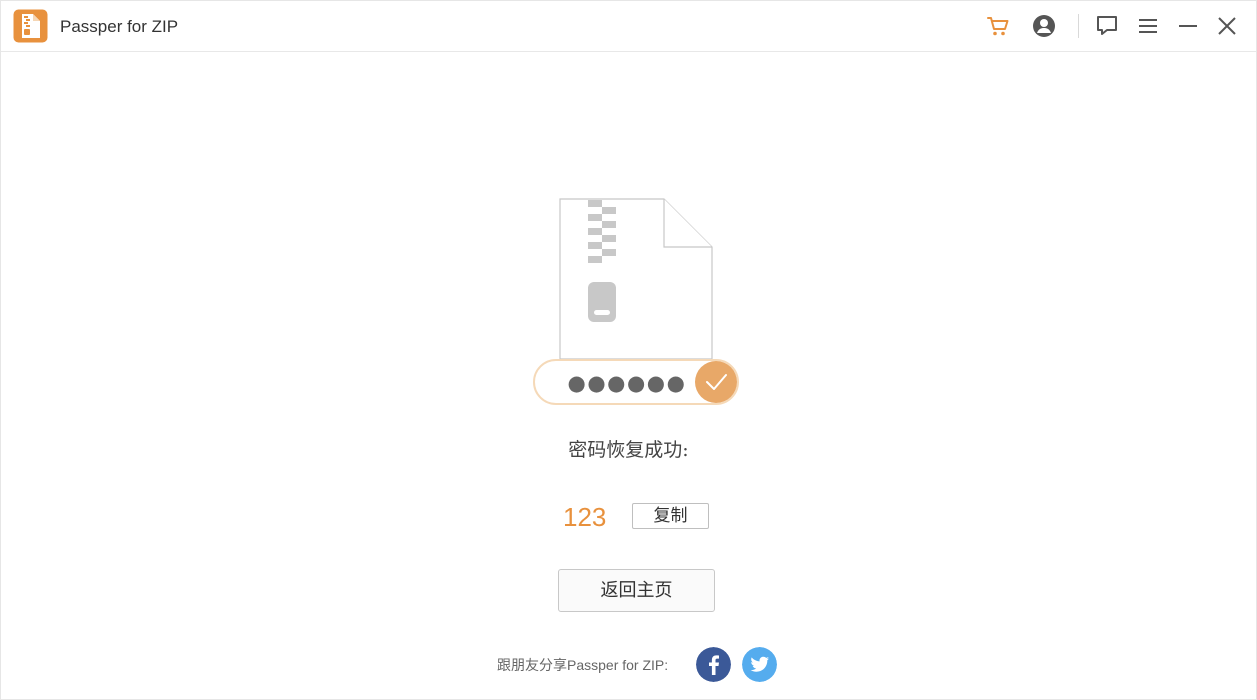 This screenshot has width=1257, height=700. I want to click on titlebar-separator, so click(1078, 26).